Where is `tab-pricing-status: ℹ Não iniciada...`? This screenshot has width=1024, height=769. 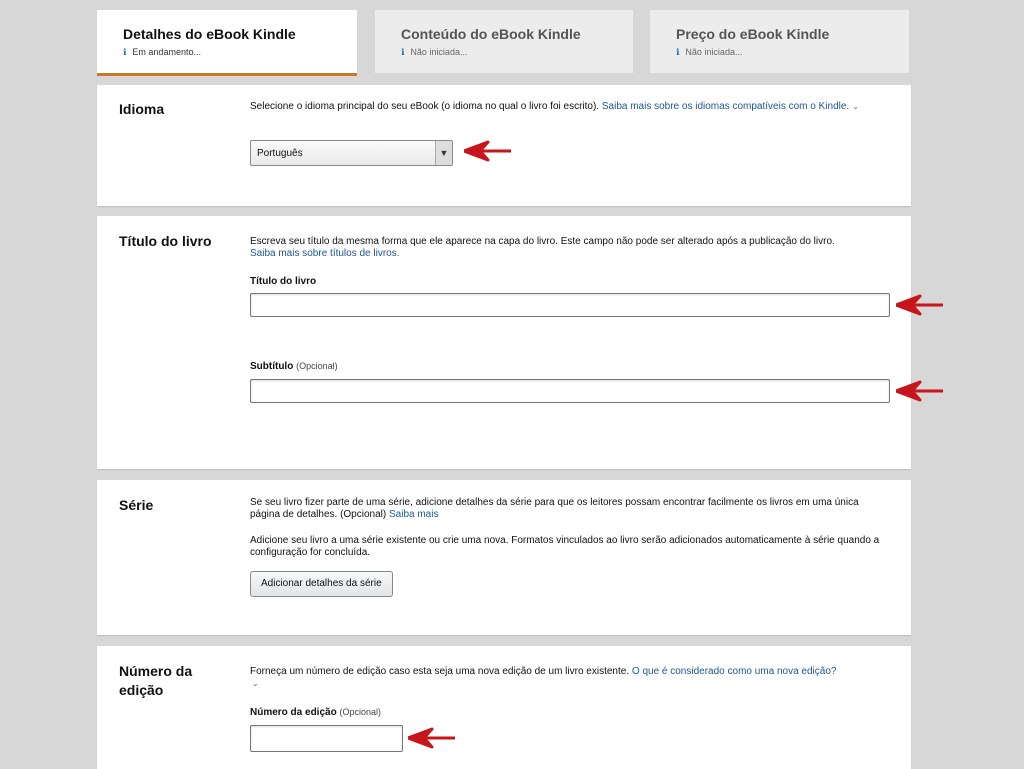
tab-pricing-status: ℹ Não iniciada... is located at coordinates (709, 52).